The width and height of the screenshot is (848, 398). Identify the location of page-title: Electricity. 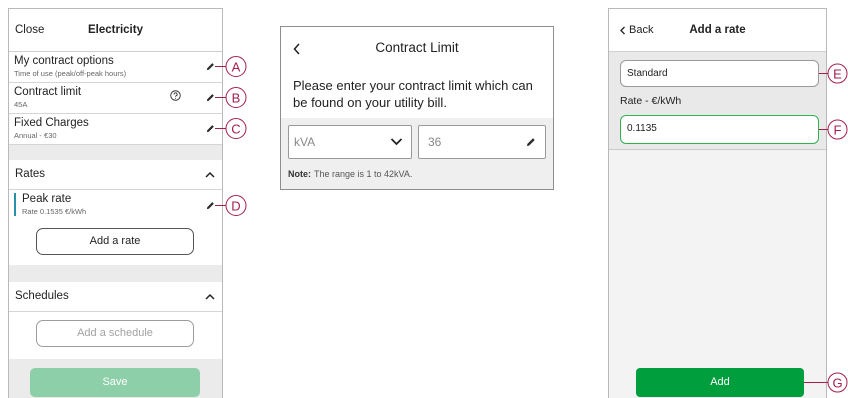
(115, 30).